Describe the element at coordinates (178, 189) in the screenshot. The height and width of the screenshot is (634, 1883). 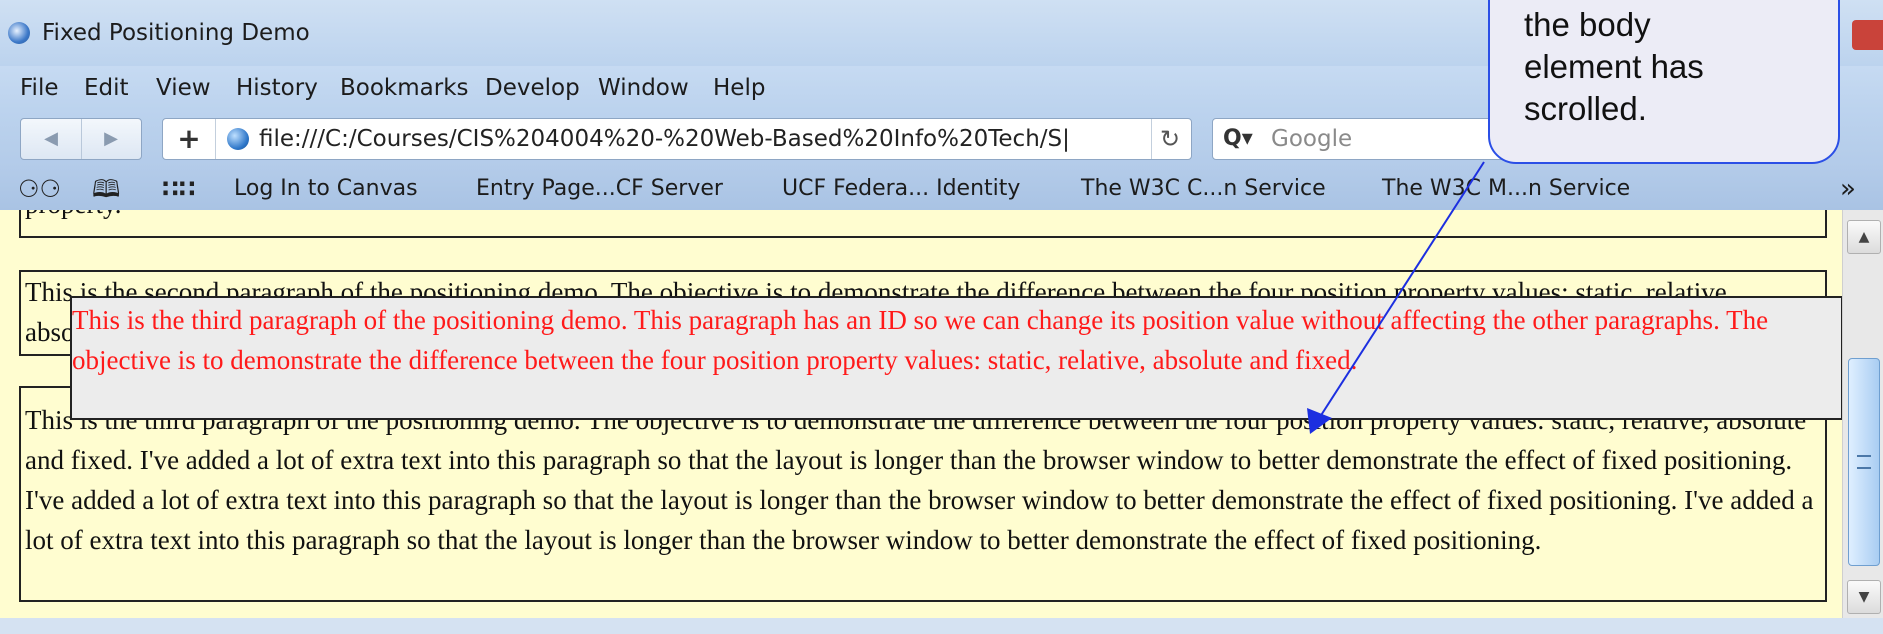
I see `grid-icon: ∷∷` at that location.